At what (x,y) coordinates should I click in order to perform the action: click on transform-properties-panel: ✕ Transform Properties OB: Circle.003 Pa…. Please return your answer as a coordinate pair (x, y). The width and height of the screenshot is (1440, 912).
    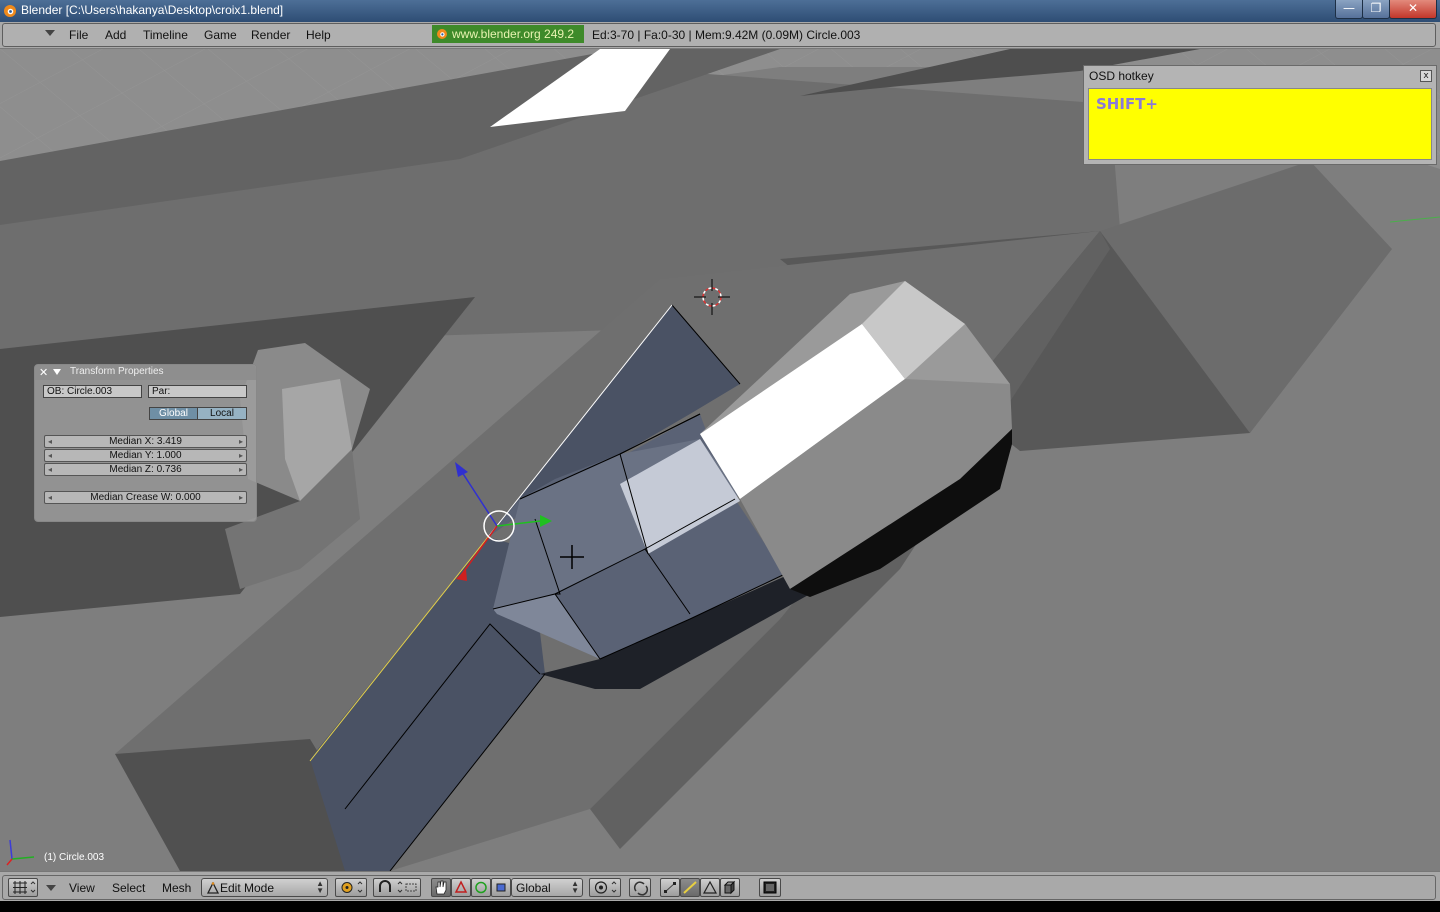
    Looking at the image, I should click on (145, 443).